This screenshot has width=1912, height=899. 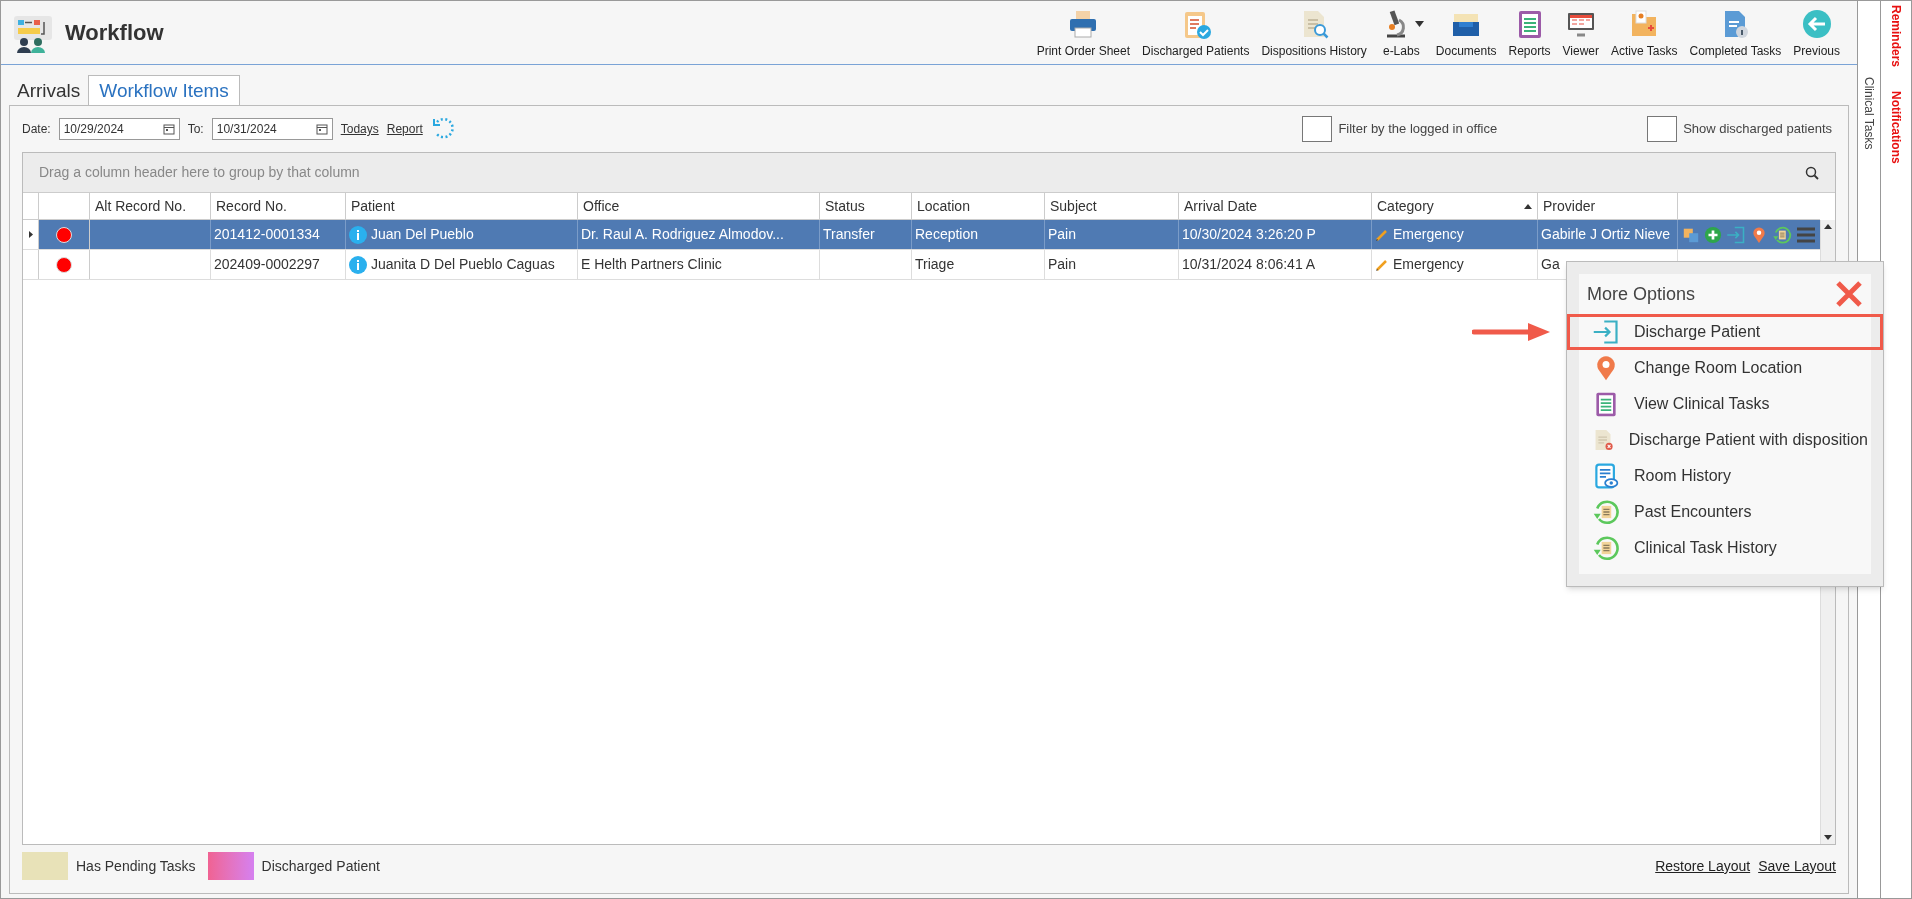 What do you see at coordinates (267, 234) in the screenshot?
I see `table-cell-text: 201412-0001334` at bounding box center [267, 234].